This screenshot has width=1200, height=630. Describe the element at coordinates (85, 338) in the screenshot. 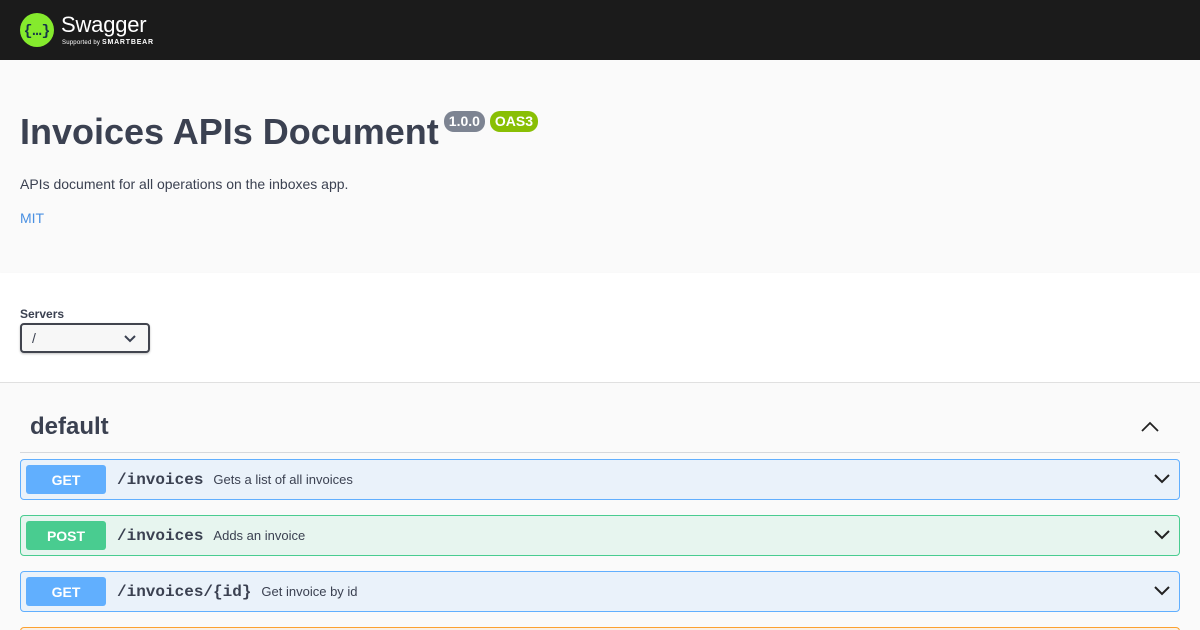

I see `servers-select: /` at that location.